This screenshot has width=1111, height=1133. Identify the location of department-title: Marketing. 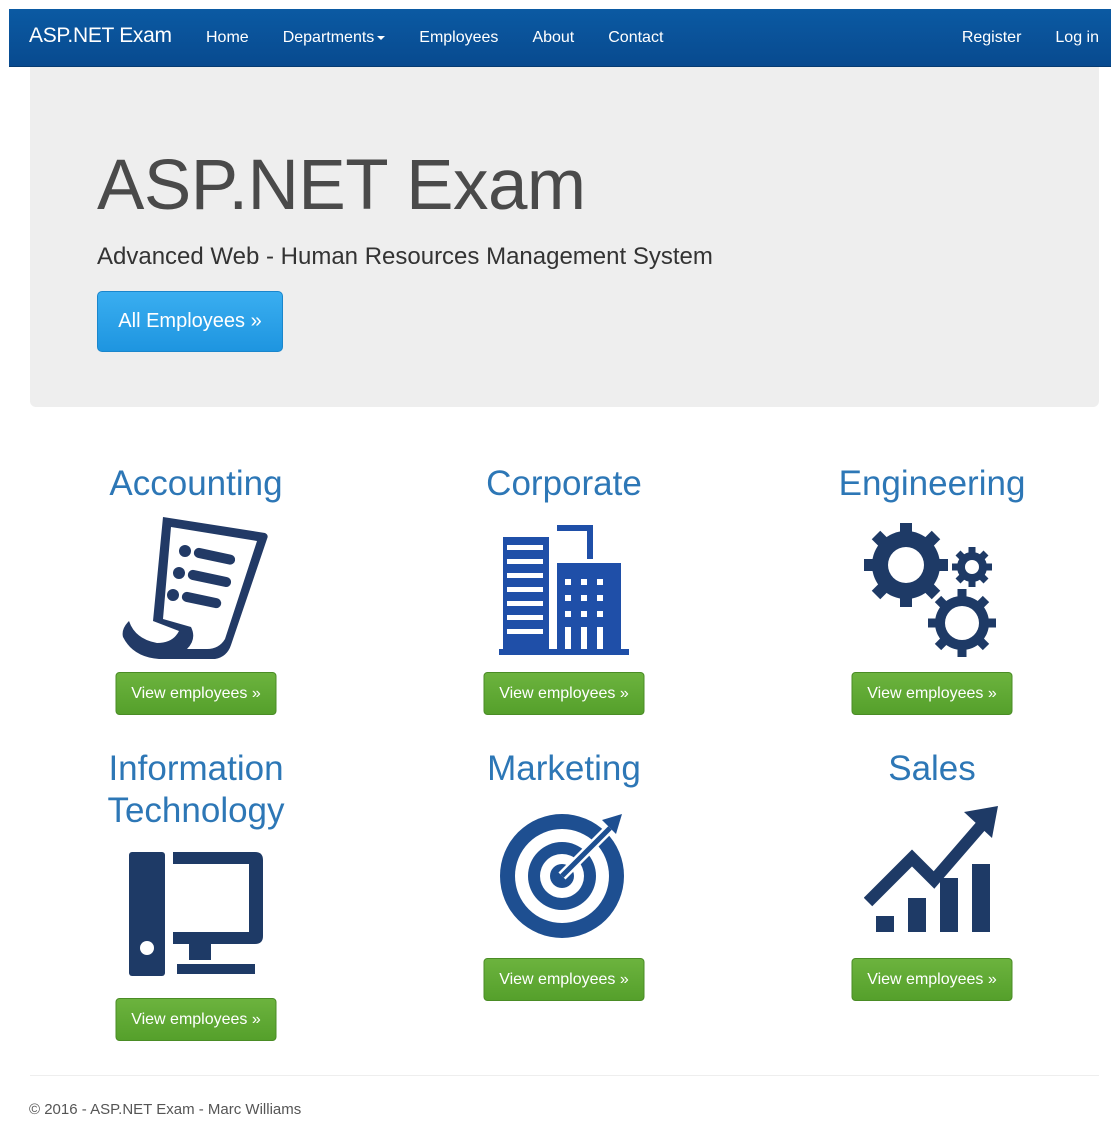
(564, 769).